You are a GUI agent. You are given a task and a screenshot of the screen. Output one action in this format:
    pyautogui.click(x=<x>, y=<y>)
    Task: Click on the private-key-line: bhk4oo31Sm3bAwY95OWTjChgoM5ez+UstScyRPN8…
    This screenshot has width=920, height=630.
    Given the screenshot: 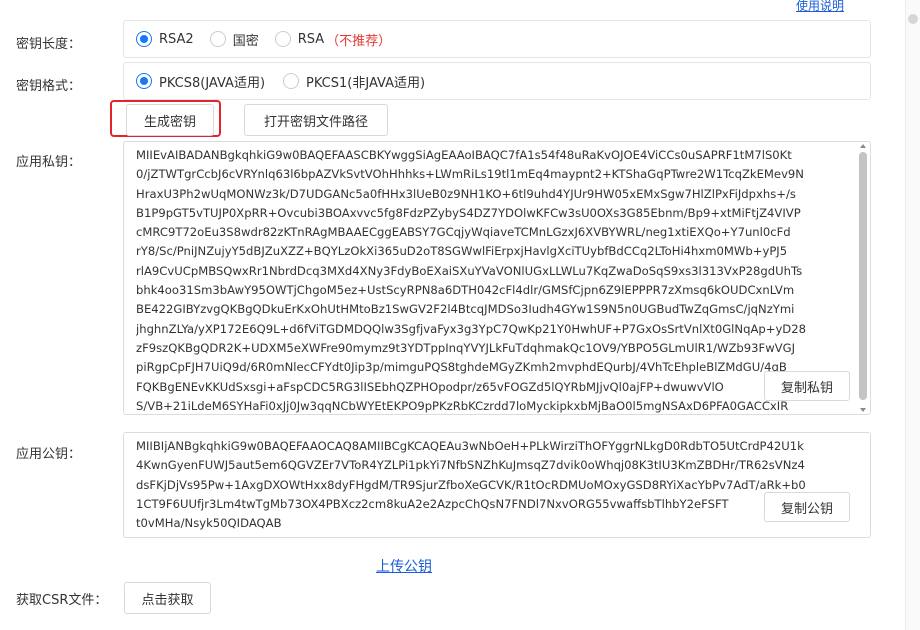 What is the action you would take?
    pyautogui.click(x=465, y=290)
    